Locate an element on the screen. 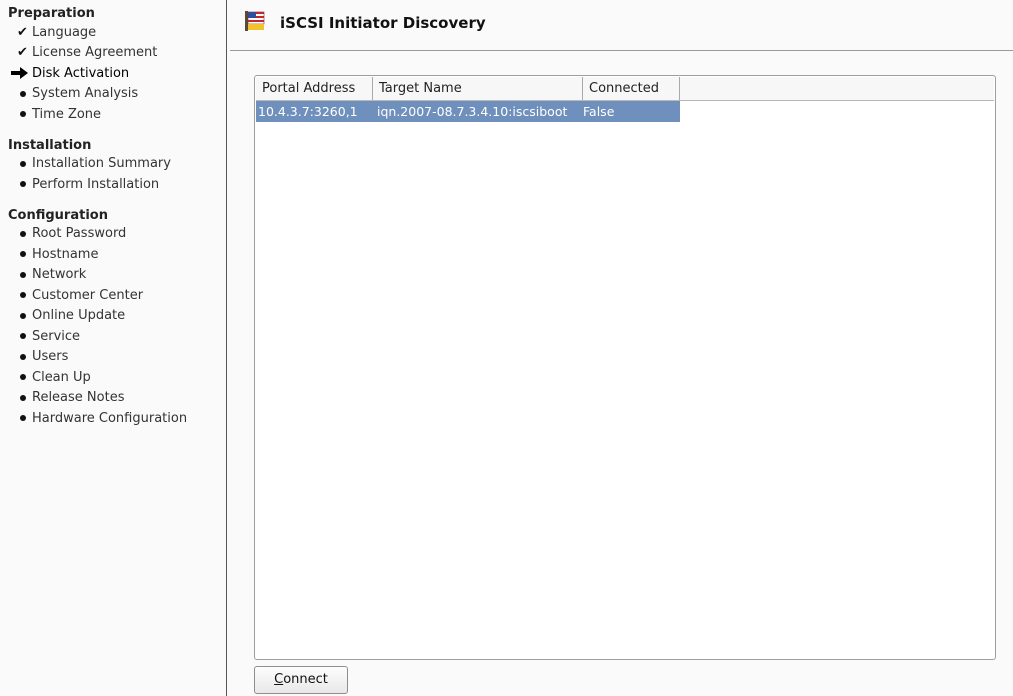  sidebar-item-root-password: Root Password is located at coordinates (113, 234).